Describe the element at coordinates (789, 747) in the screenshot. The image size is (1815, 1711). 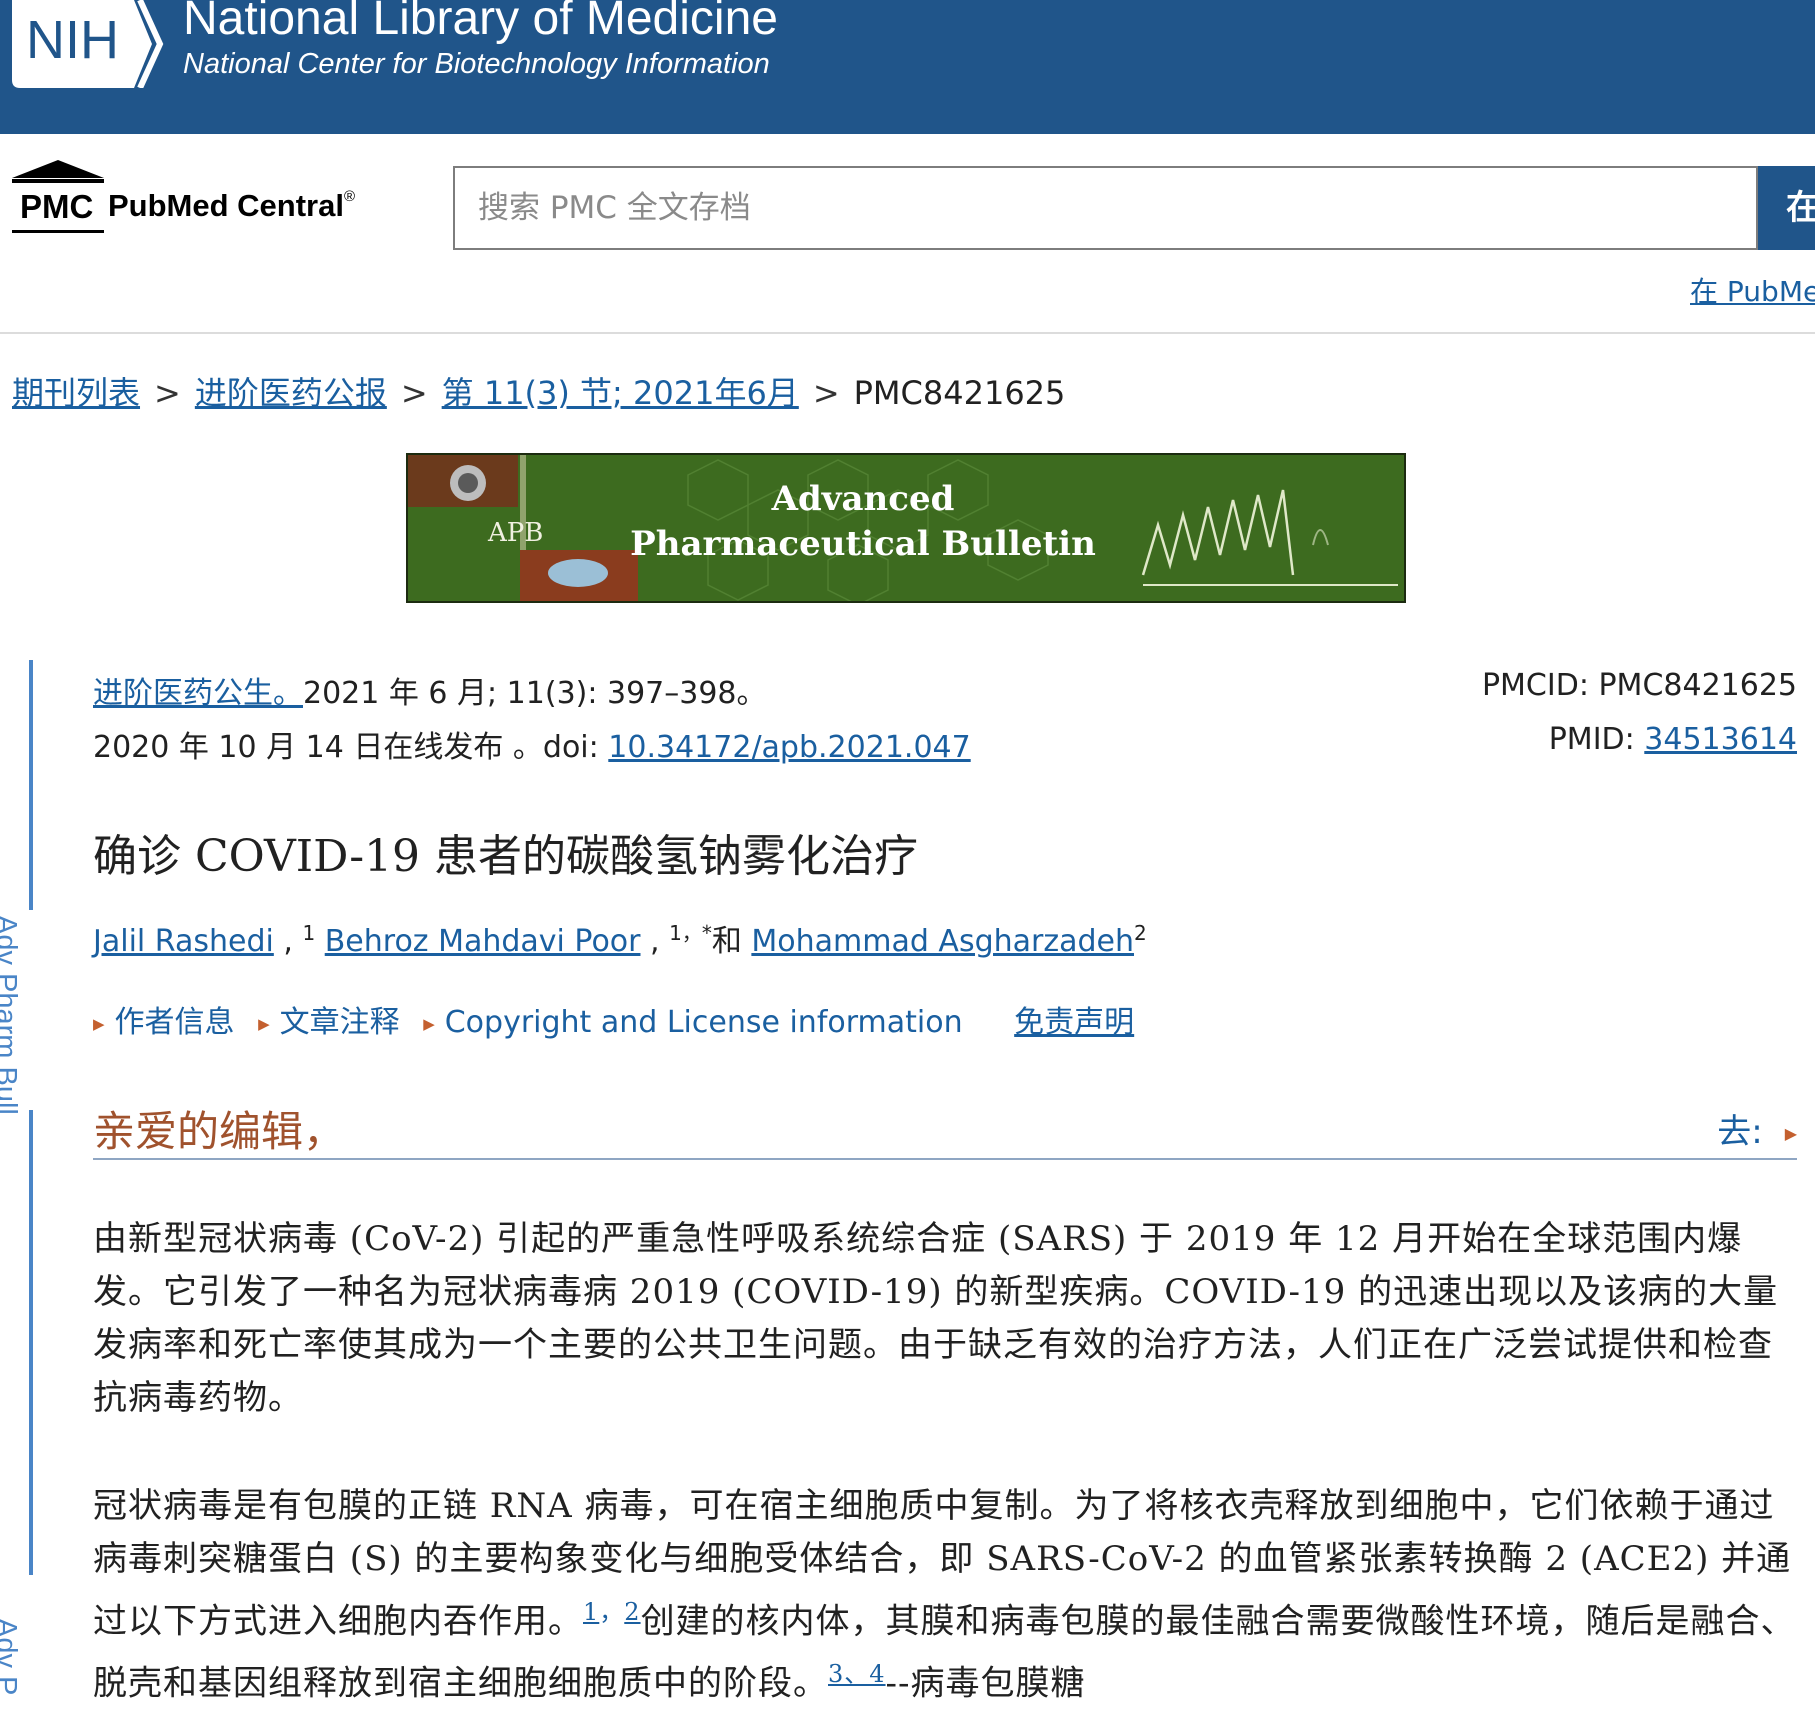
I see `doi-link: 10.34172/apb.2021.047` at that location.